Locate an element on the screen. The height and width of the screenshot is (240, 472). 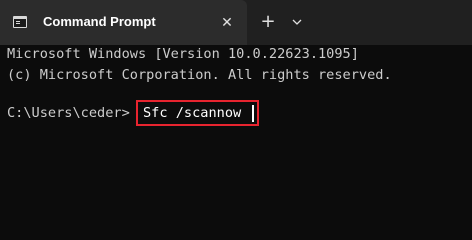
chevron-down-icon is located at coordinates (297, 22).